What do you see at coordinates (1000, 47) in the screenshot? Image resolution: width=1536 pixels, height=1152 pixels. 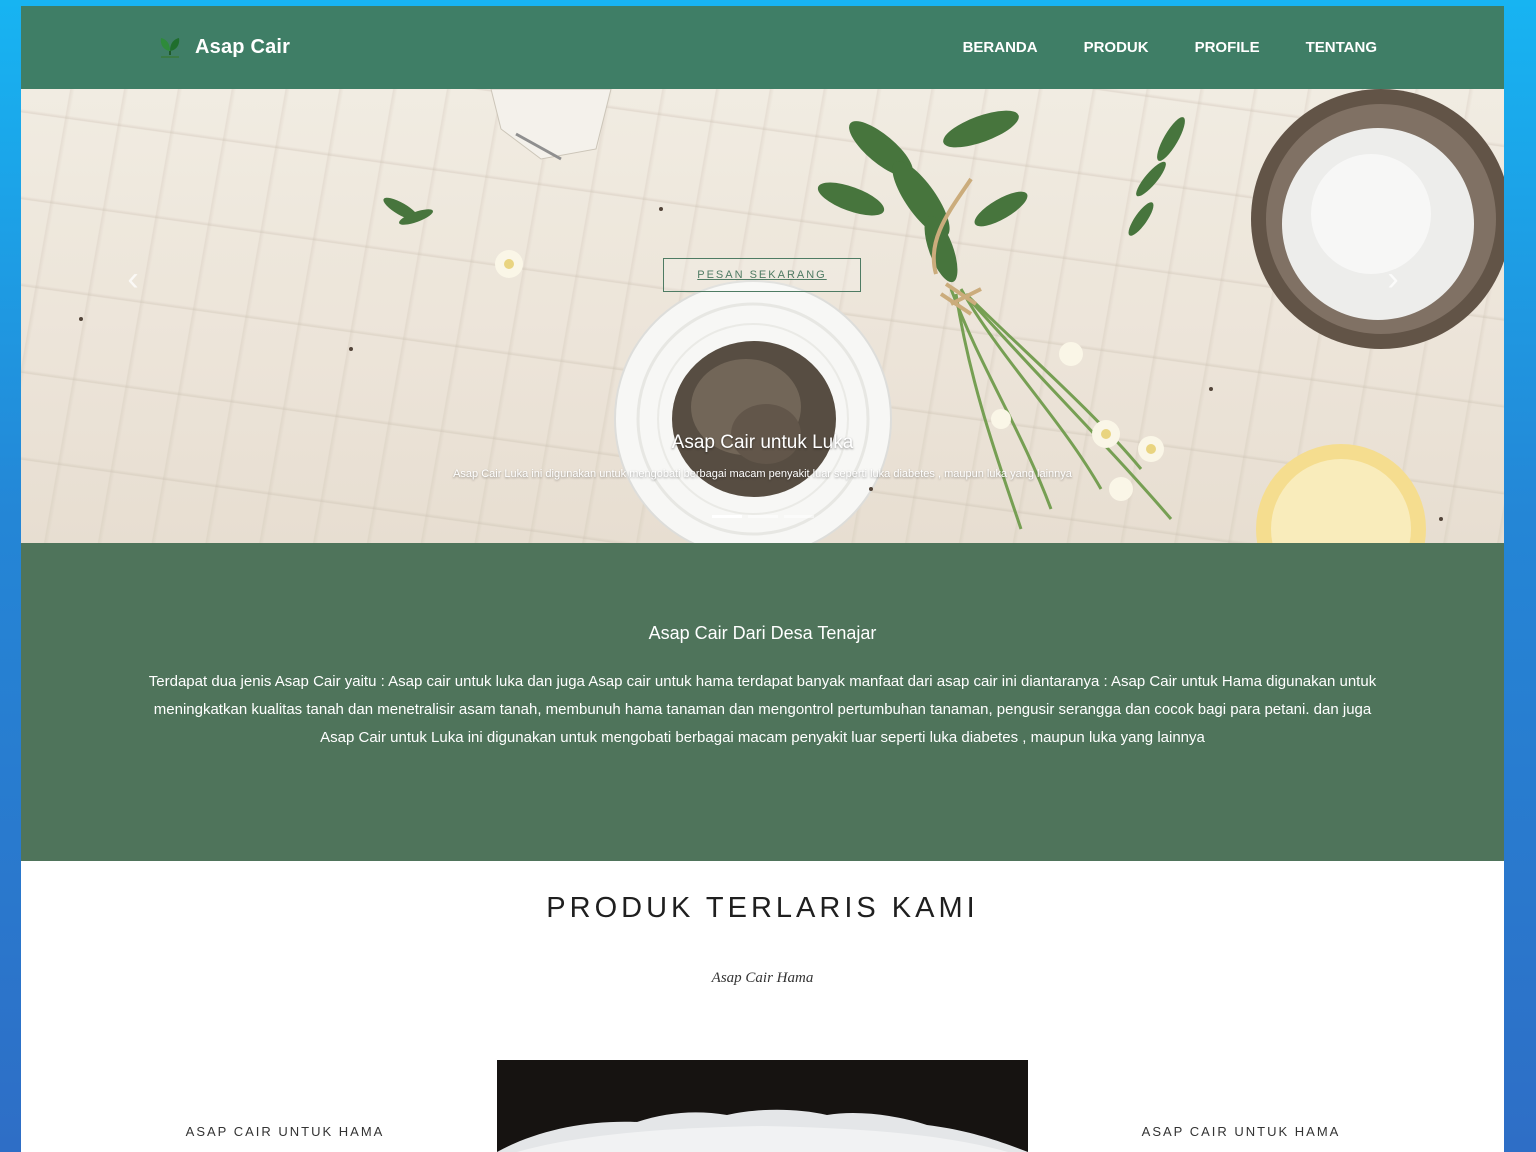 I see `nav-link-beranda: BERANDA` at bounding box center [1000, 47].